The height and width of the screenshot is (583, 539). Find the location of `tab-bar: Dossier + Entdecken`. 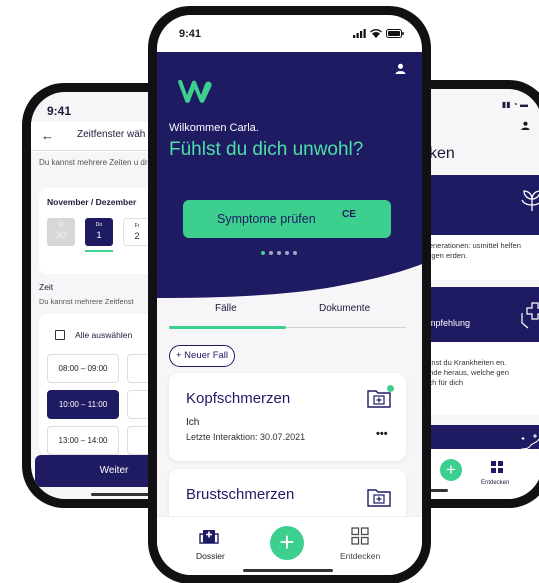

tab-bar: Dossier + Entdecken is located at coordinates (289, 545).